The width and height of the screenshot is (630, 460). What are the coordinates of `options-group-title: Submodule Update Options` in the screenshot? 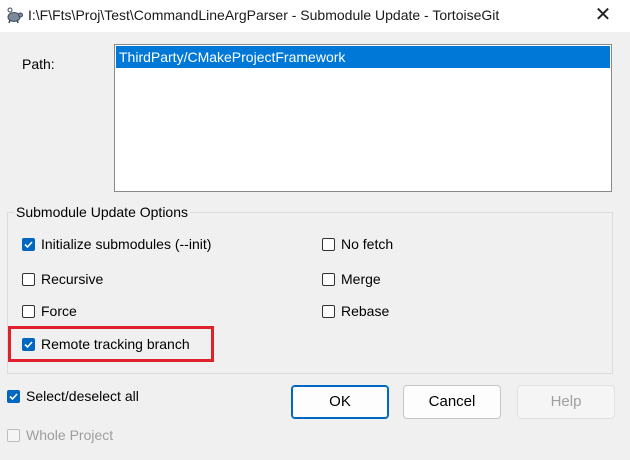 It's located at (102, 212).